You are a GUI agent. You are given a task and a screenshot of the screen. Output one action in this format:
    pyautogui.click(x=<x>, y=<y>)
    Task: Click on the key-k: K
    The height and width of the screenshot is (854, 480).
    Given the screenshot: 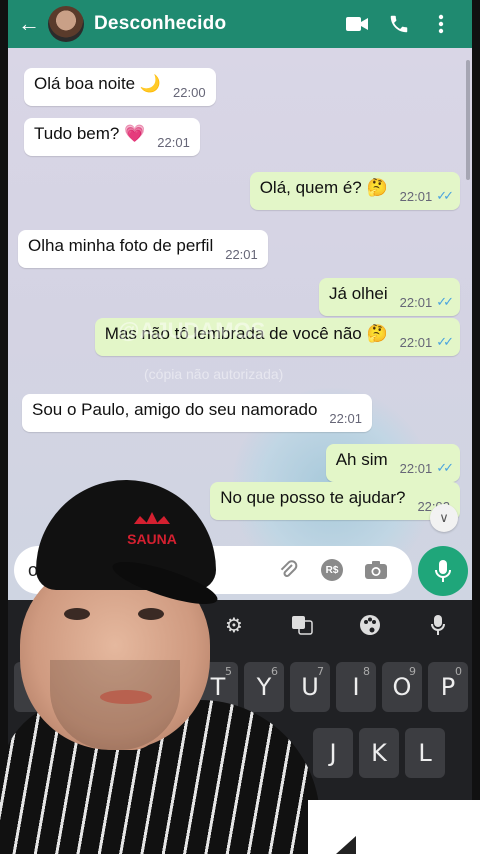 What is the action you would take?
    pyautogui.click(x=379, y=753)
    